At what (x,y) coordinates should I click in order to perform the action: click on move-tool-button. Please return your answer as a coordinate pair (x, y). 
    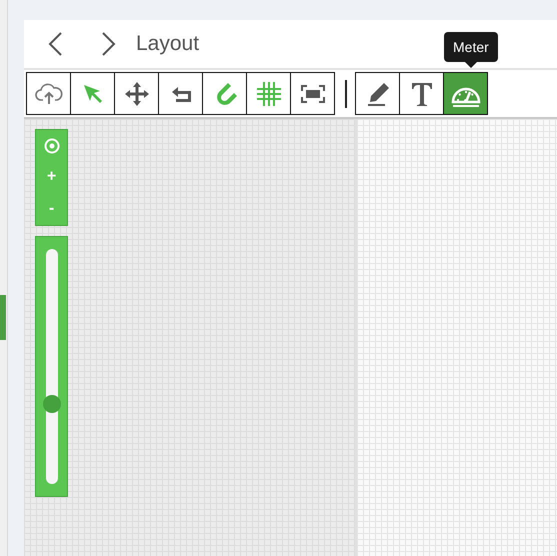
    Looking at the image, I should click on (136, 93).